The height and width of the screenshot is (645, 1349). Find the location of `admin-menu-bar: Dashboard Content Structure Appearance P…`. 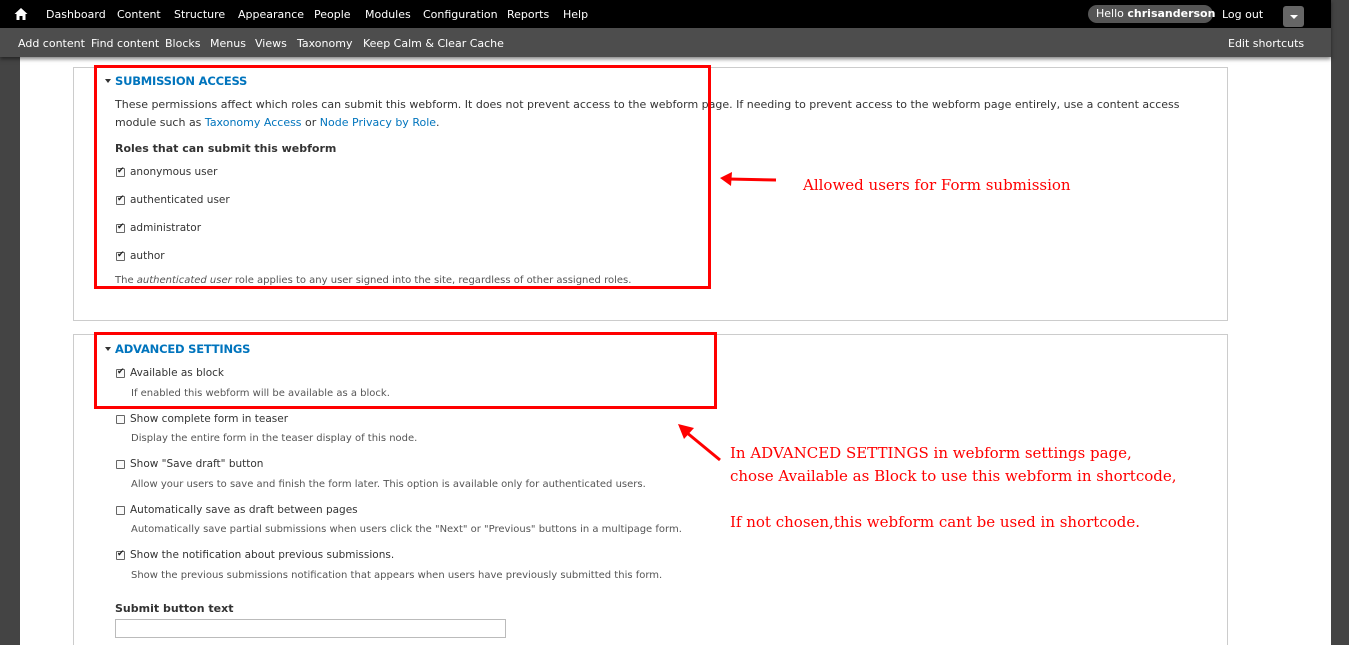

admin-menu-bar: Dashboard Content Structure Appearance P… is located at coordinates (665, 14).